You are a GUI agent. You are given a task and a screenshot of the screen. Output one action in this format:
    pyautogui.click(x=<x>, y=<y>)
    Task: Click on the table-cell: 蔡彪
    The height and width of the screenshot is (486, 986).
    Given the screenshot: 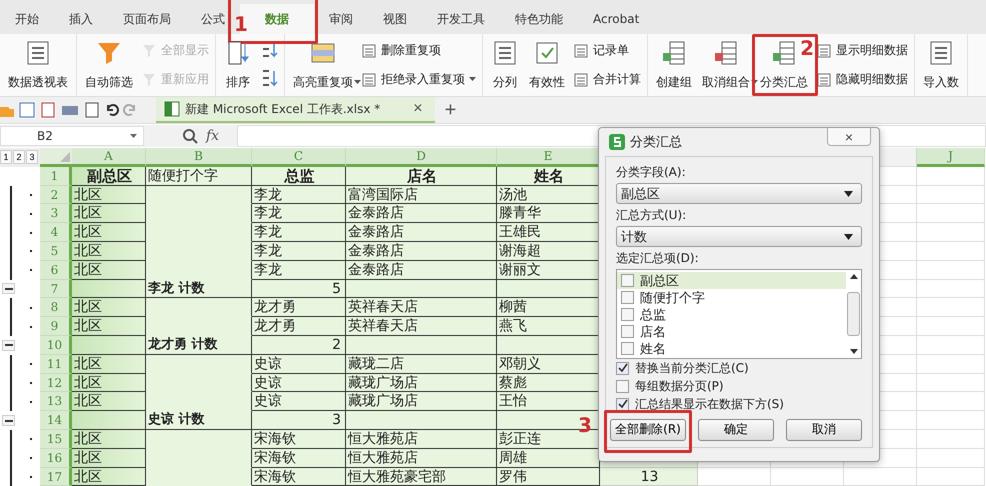 What is the action you would take?
    pyautogui.click(x=548, y=383)
    